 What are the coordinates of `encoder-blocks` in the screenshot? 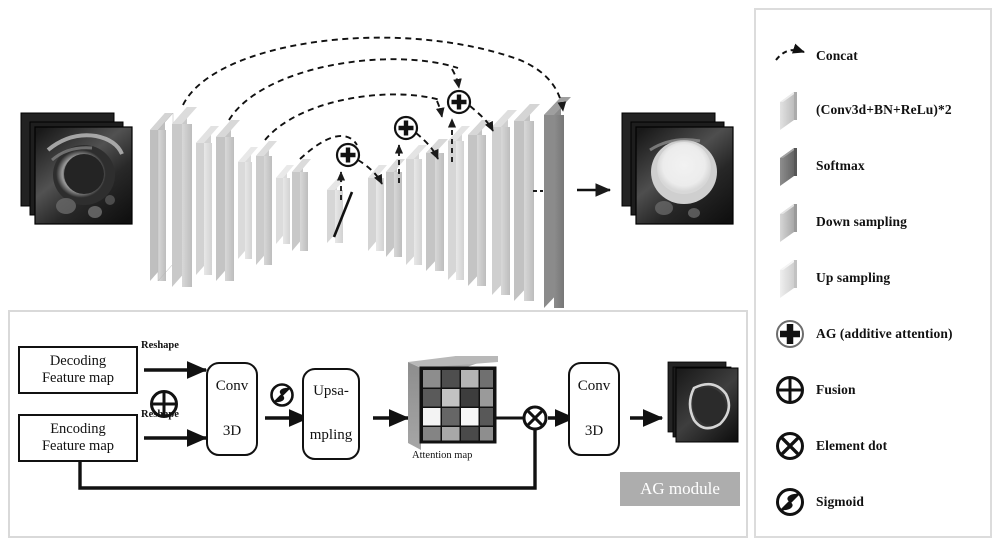 It's located at (252, 197).